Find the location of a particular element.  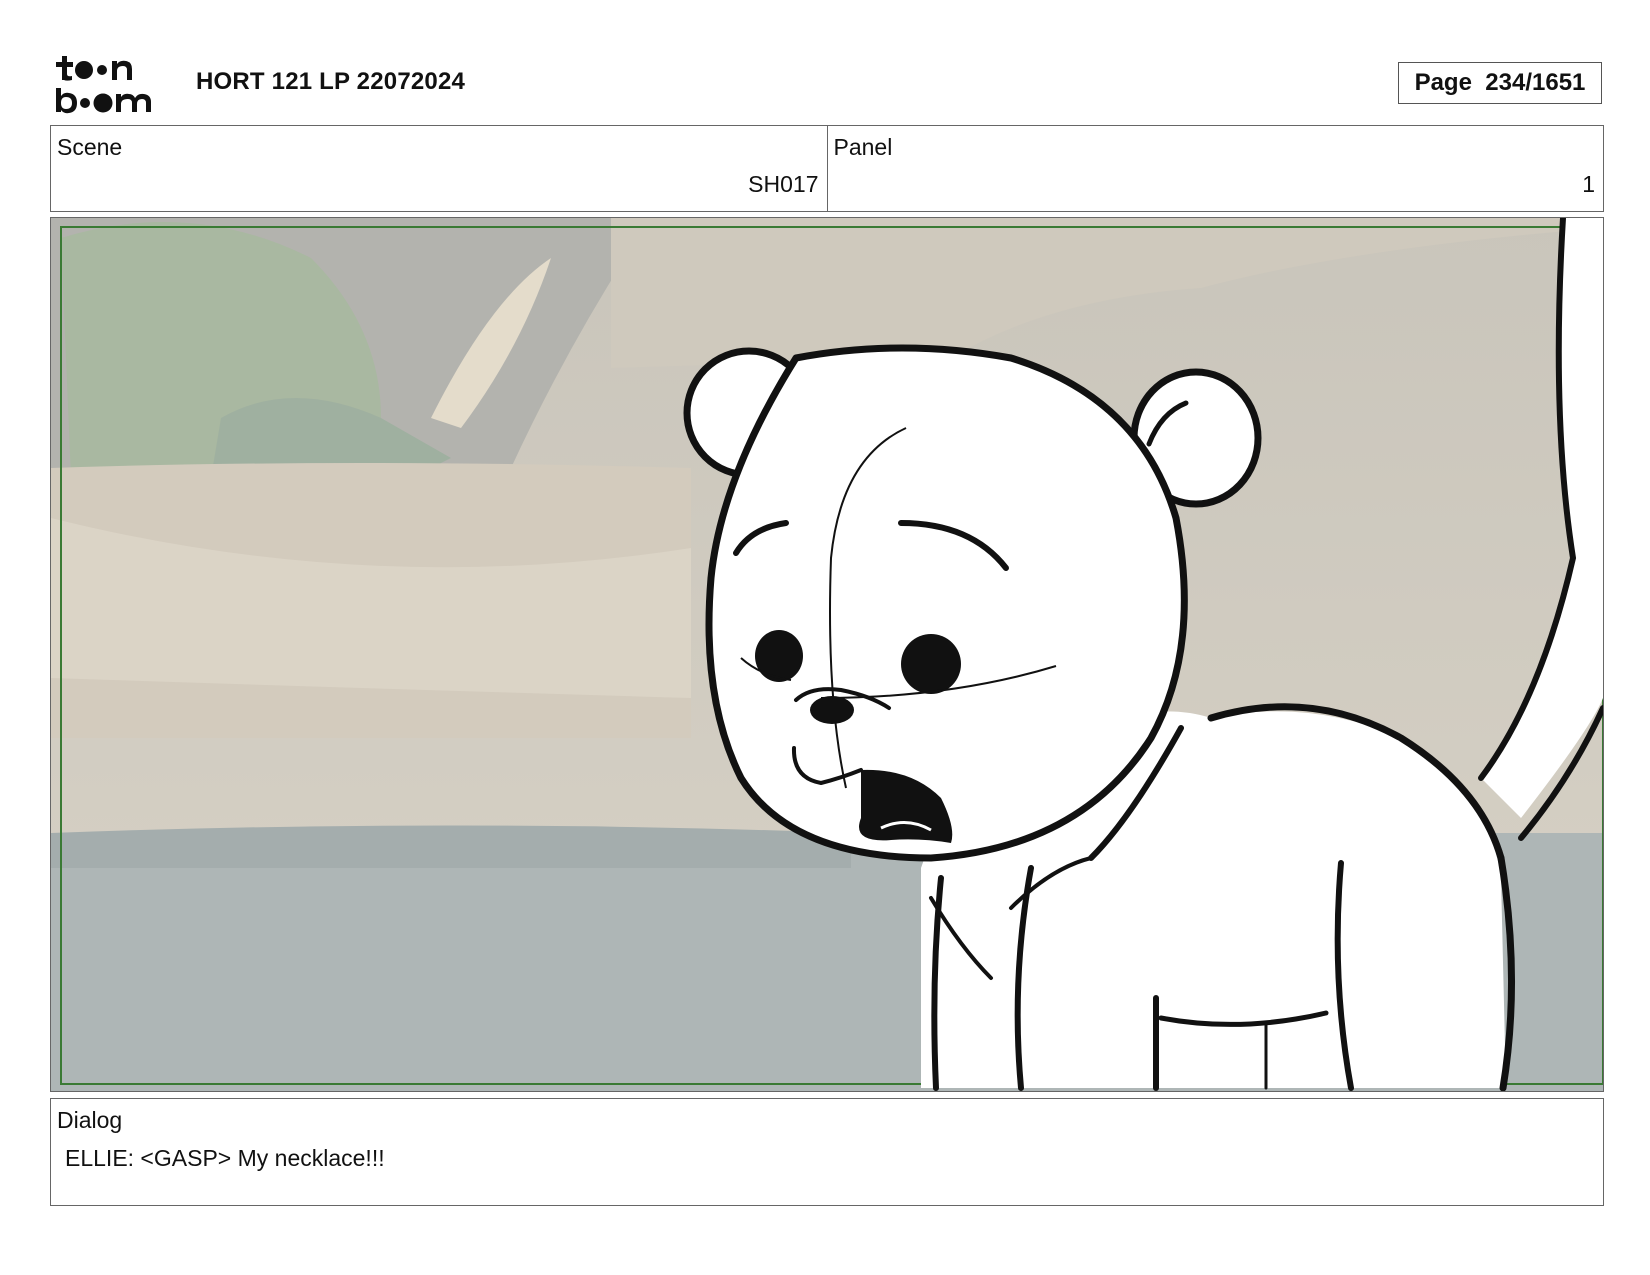

dialog-label: Dialog is located at coordinates (90, 1120).